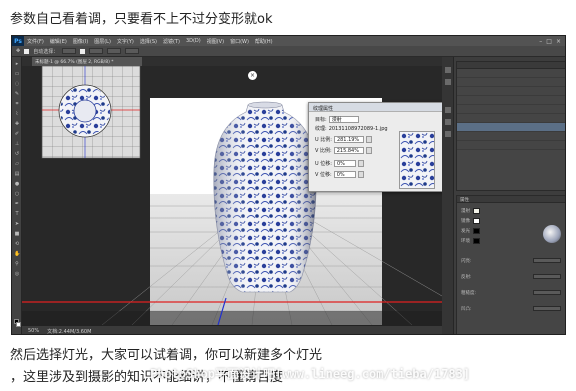 This screenshot has height=391, width=576. I want to click on menu-edit: 编辑(E), so click(58, 41).